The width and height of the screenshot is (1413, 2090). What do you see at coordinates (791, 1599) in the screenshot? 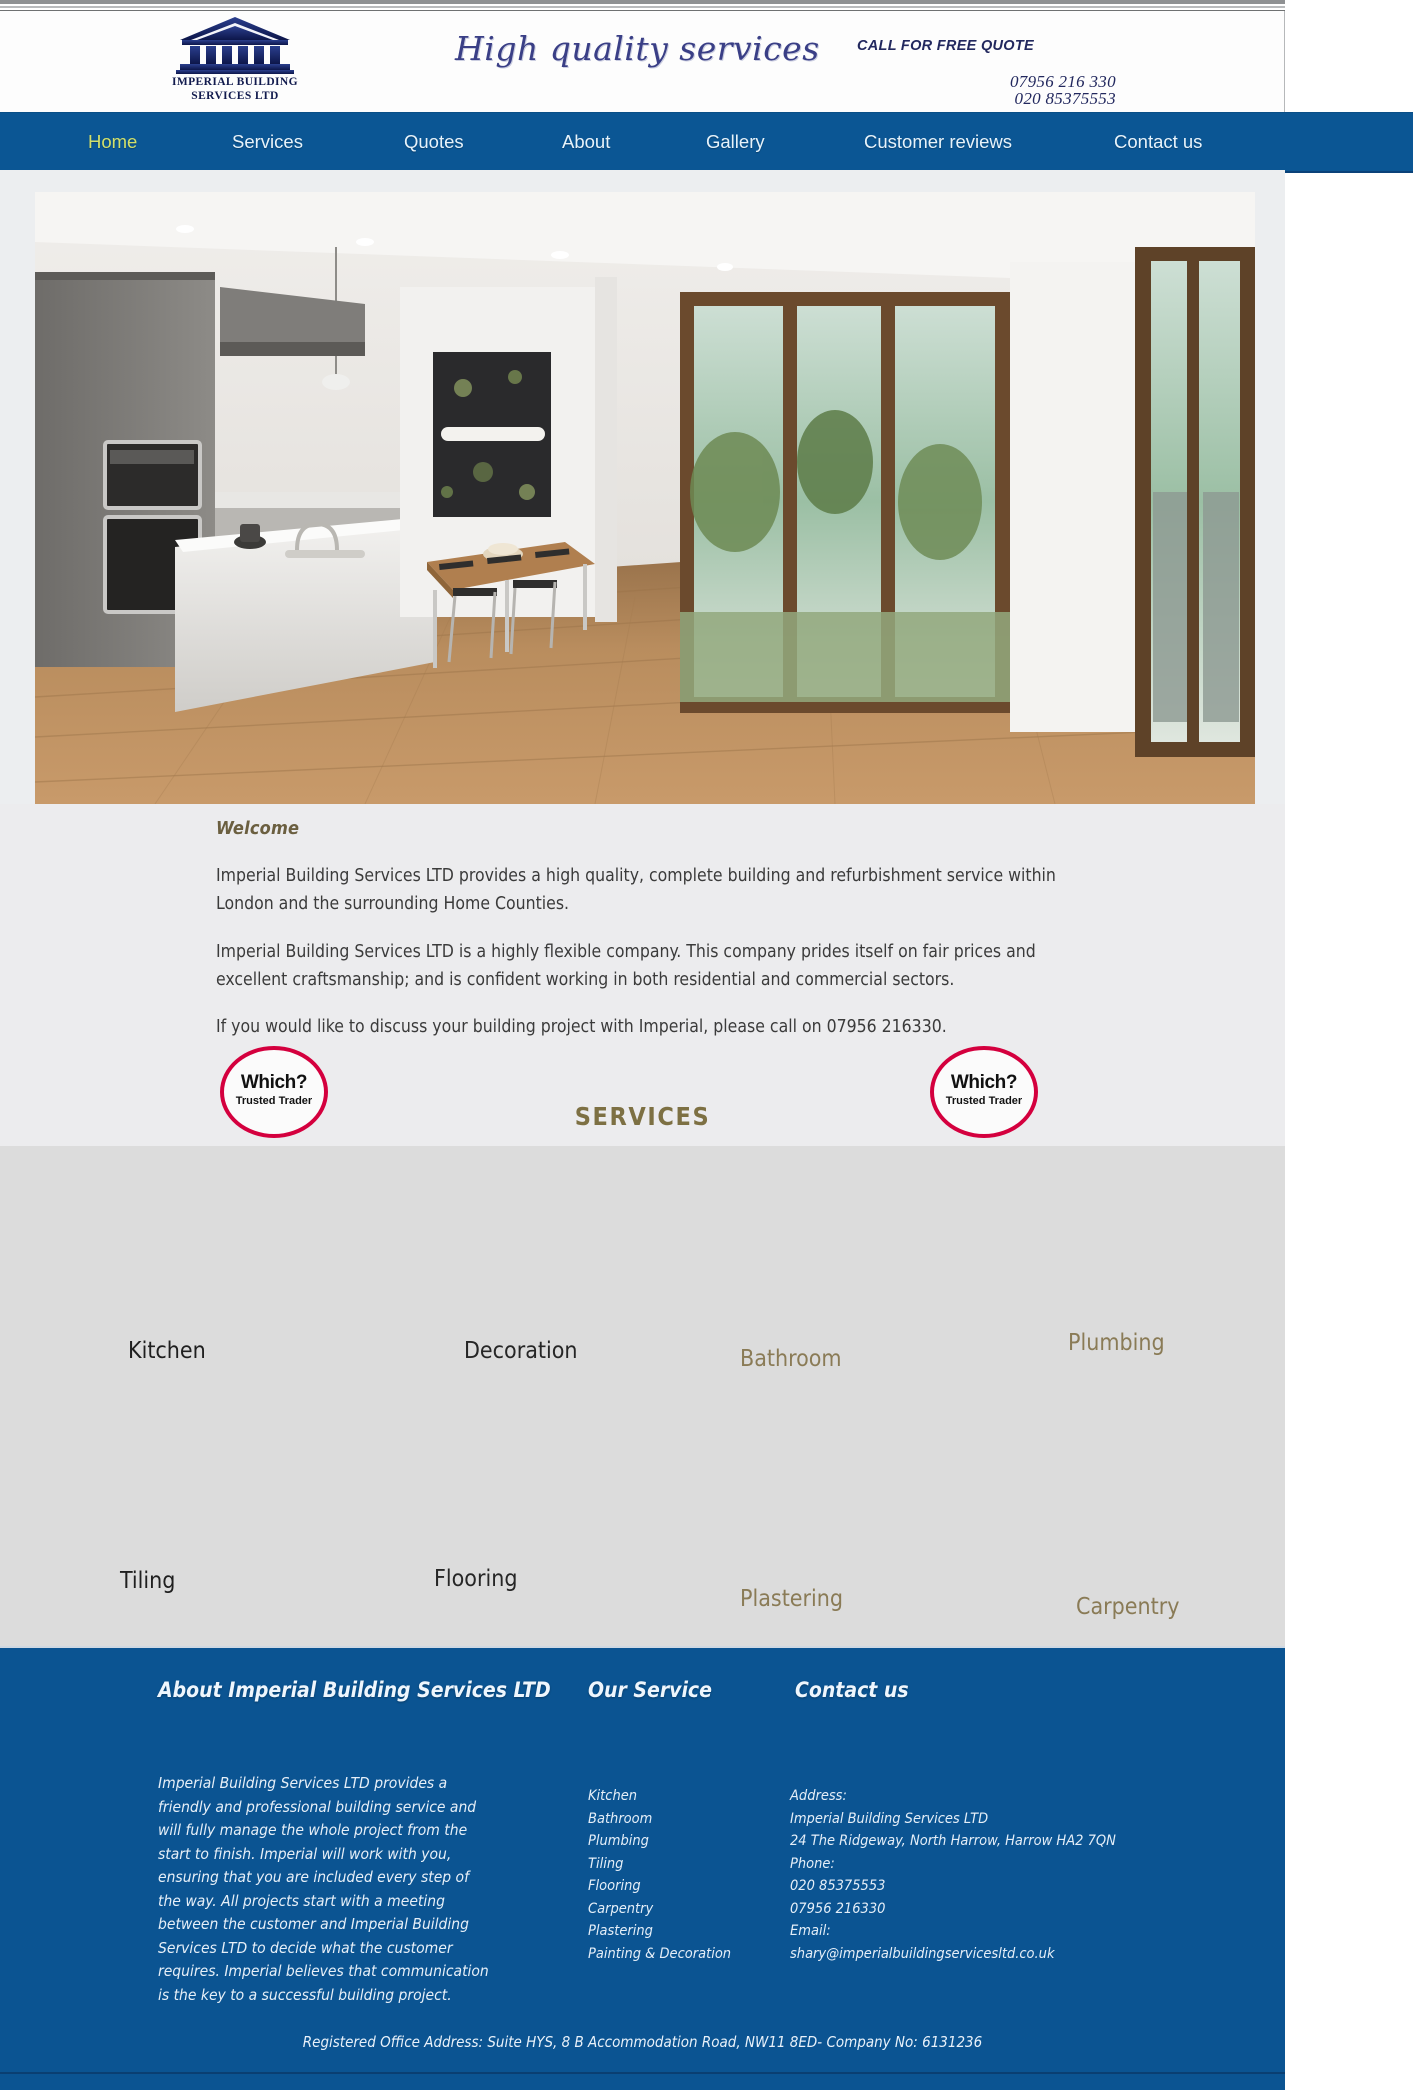
I see `service-tile-plastering: Plastering` at bounding box center [791, 1599].